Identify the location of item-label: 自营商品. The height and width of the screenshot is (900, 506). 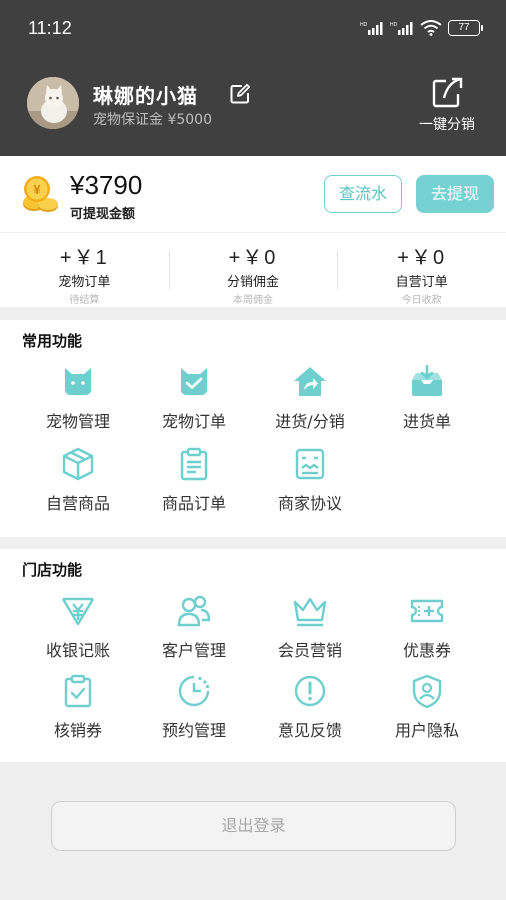
(77, 503).